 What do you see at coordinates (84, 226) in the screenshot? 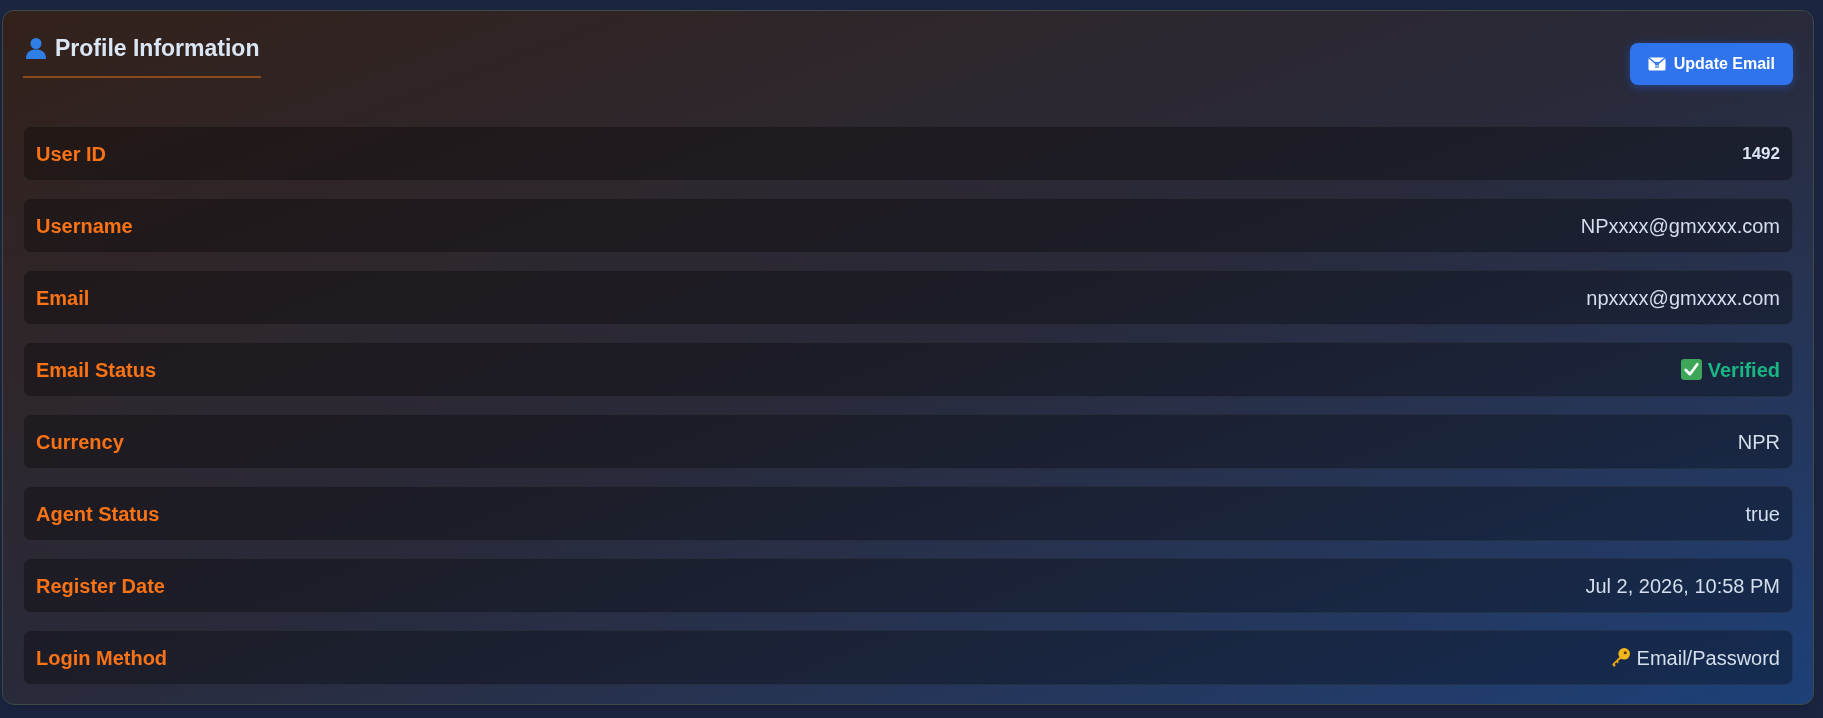
I see `field-label: Username` at bounding box center [84, 226].